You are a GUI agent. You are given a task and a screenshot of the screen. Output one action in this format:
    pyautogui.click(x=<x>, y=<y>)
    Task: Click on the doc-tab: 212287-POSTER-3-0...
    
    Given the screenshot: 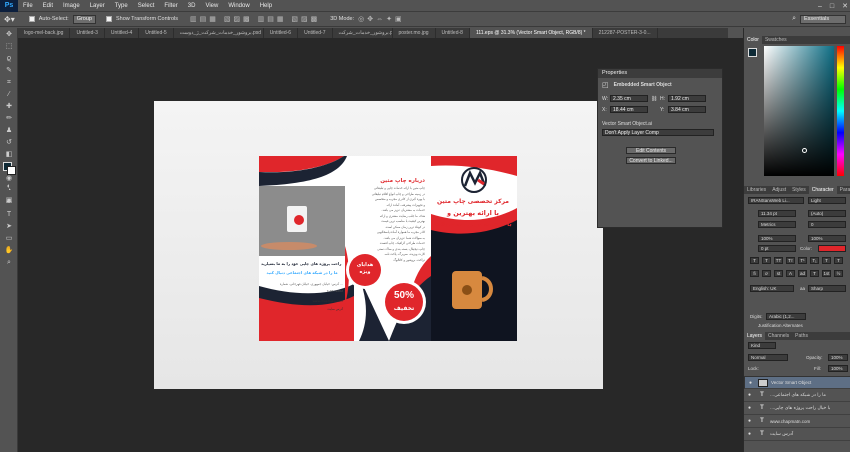 What is the action you would take?
    pyautogui.click(x=625, y=33)
    